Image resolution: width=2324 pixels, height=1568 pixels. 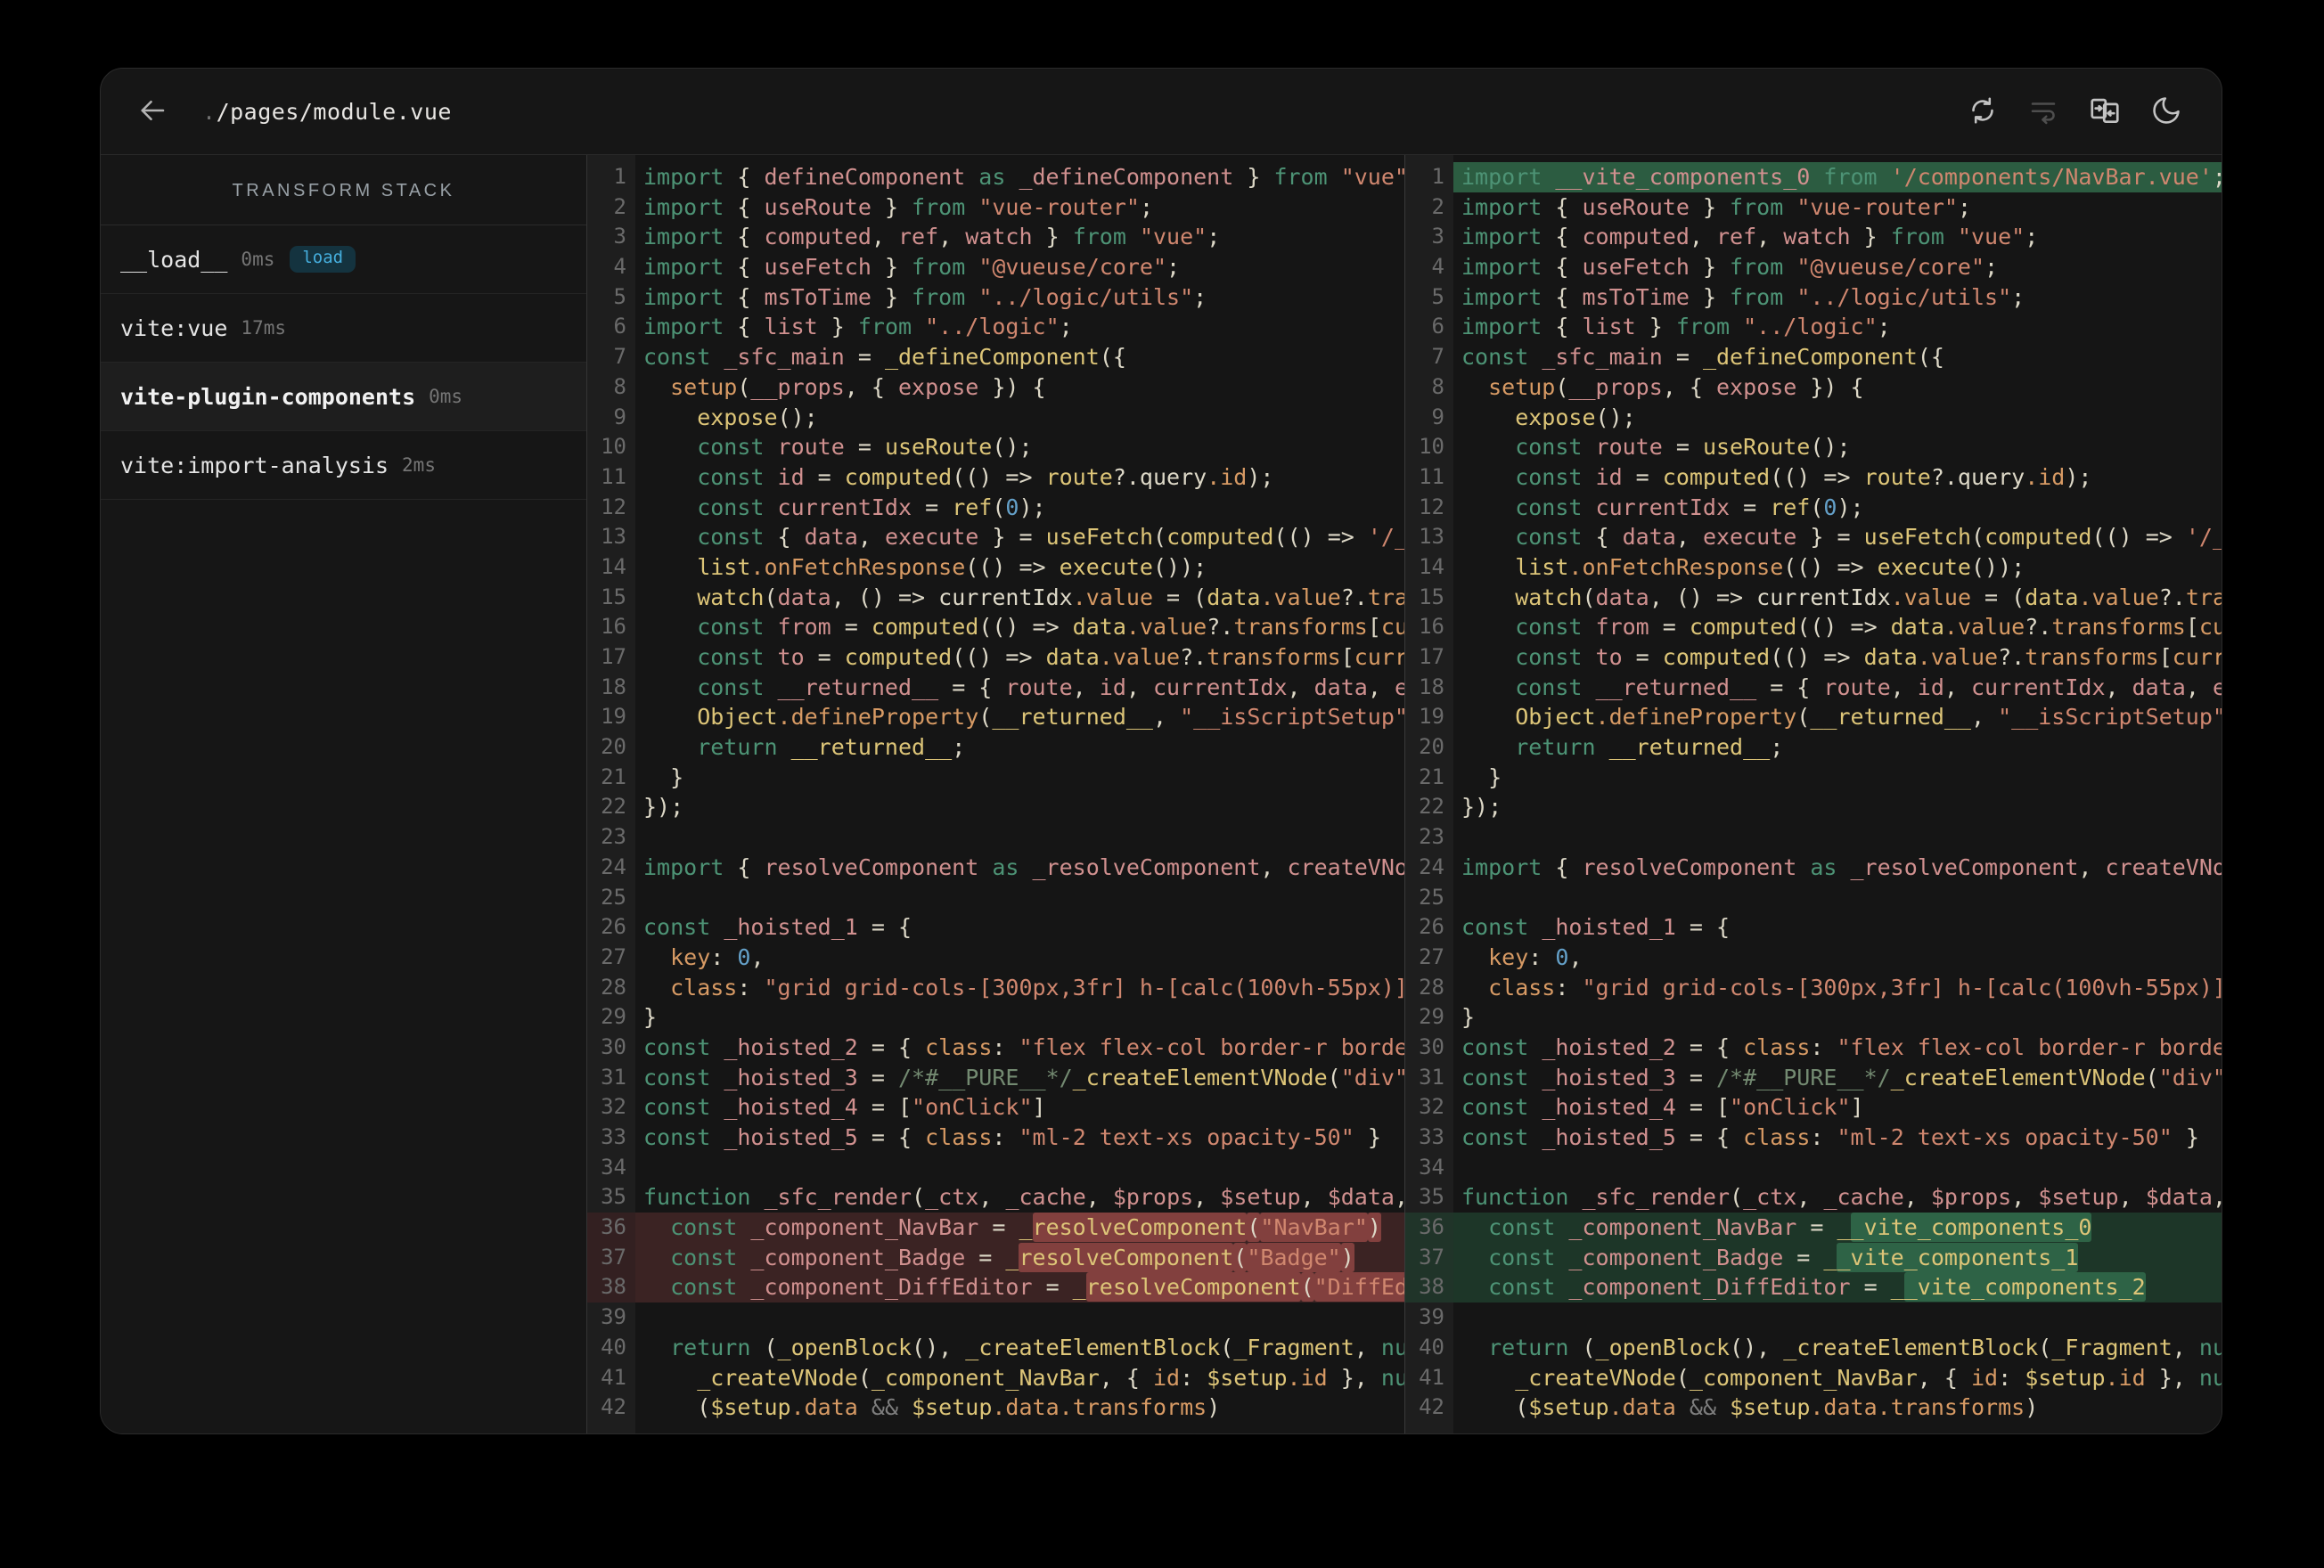 What do you see at coordinates (327, 112) in the screenshot?
I see `file-path: ./pages/module.vue` at bounding box center [327, 112].